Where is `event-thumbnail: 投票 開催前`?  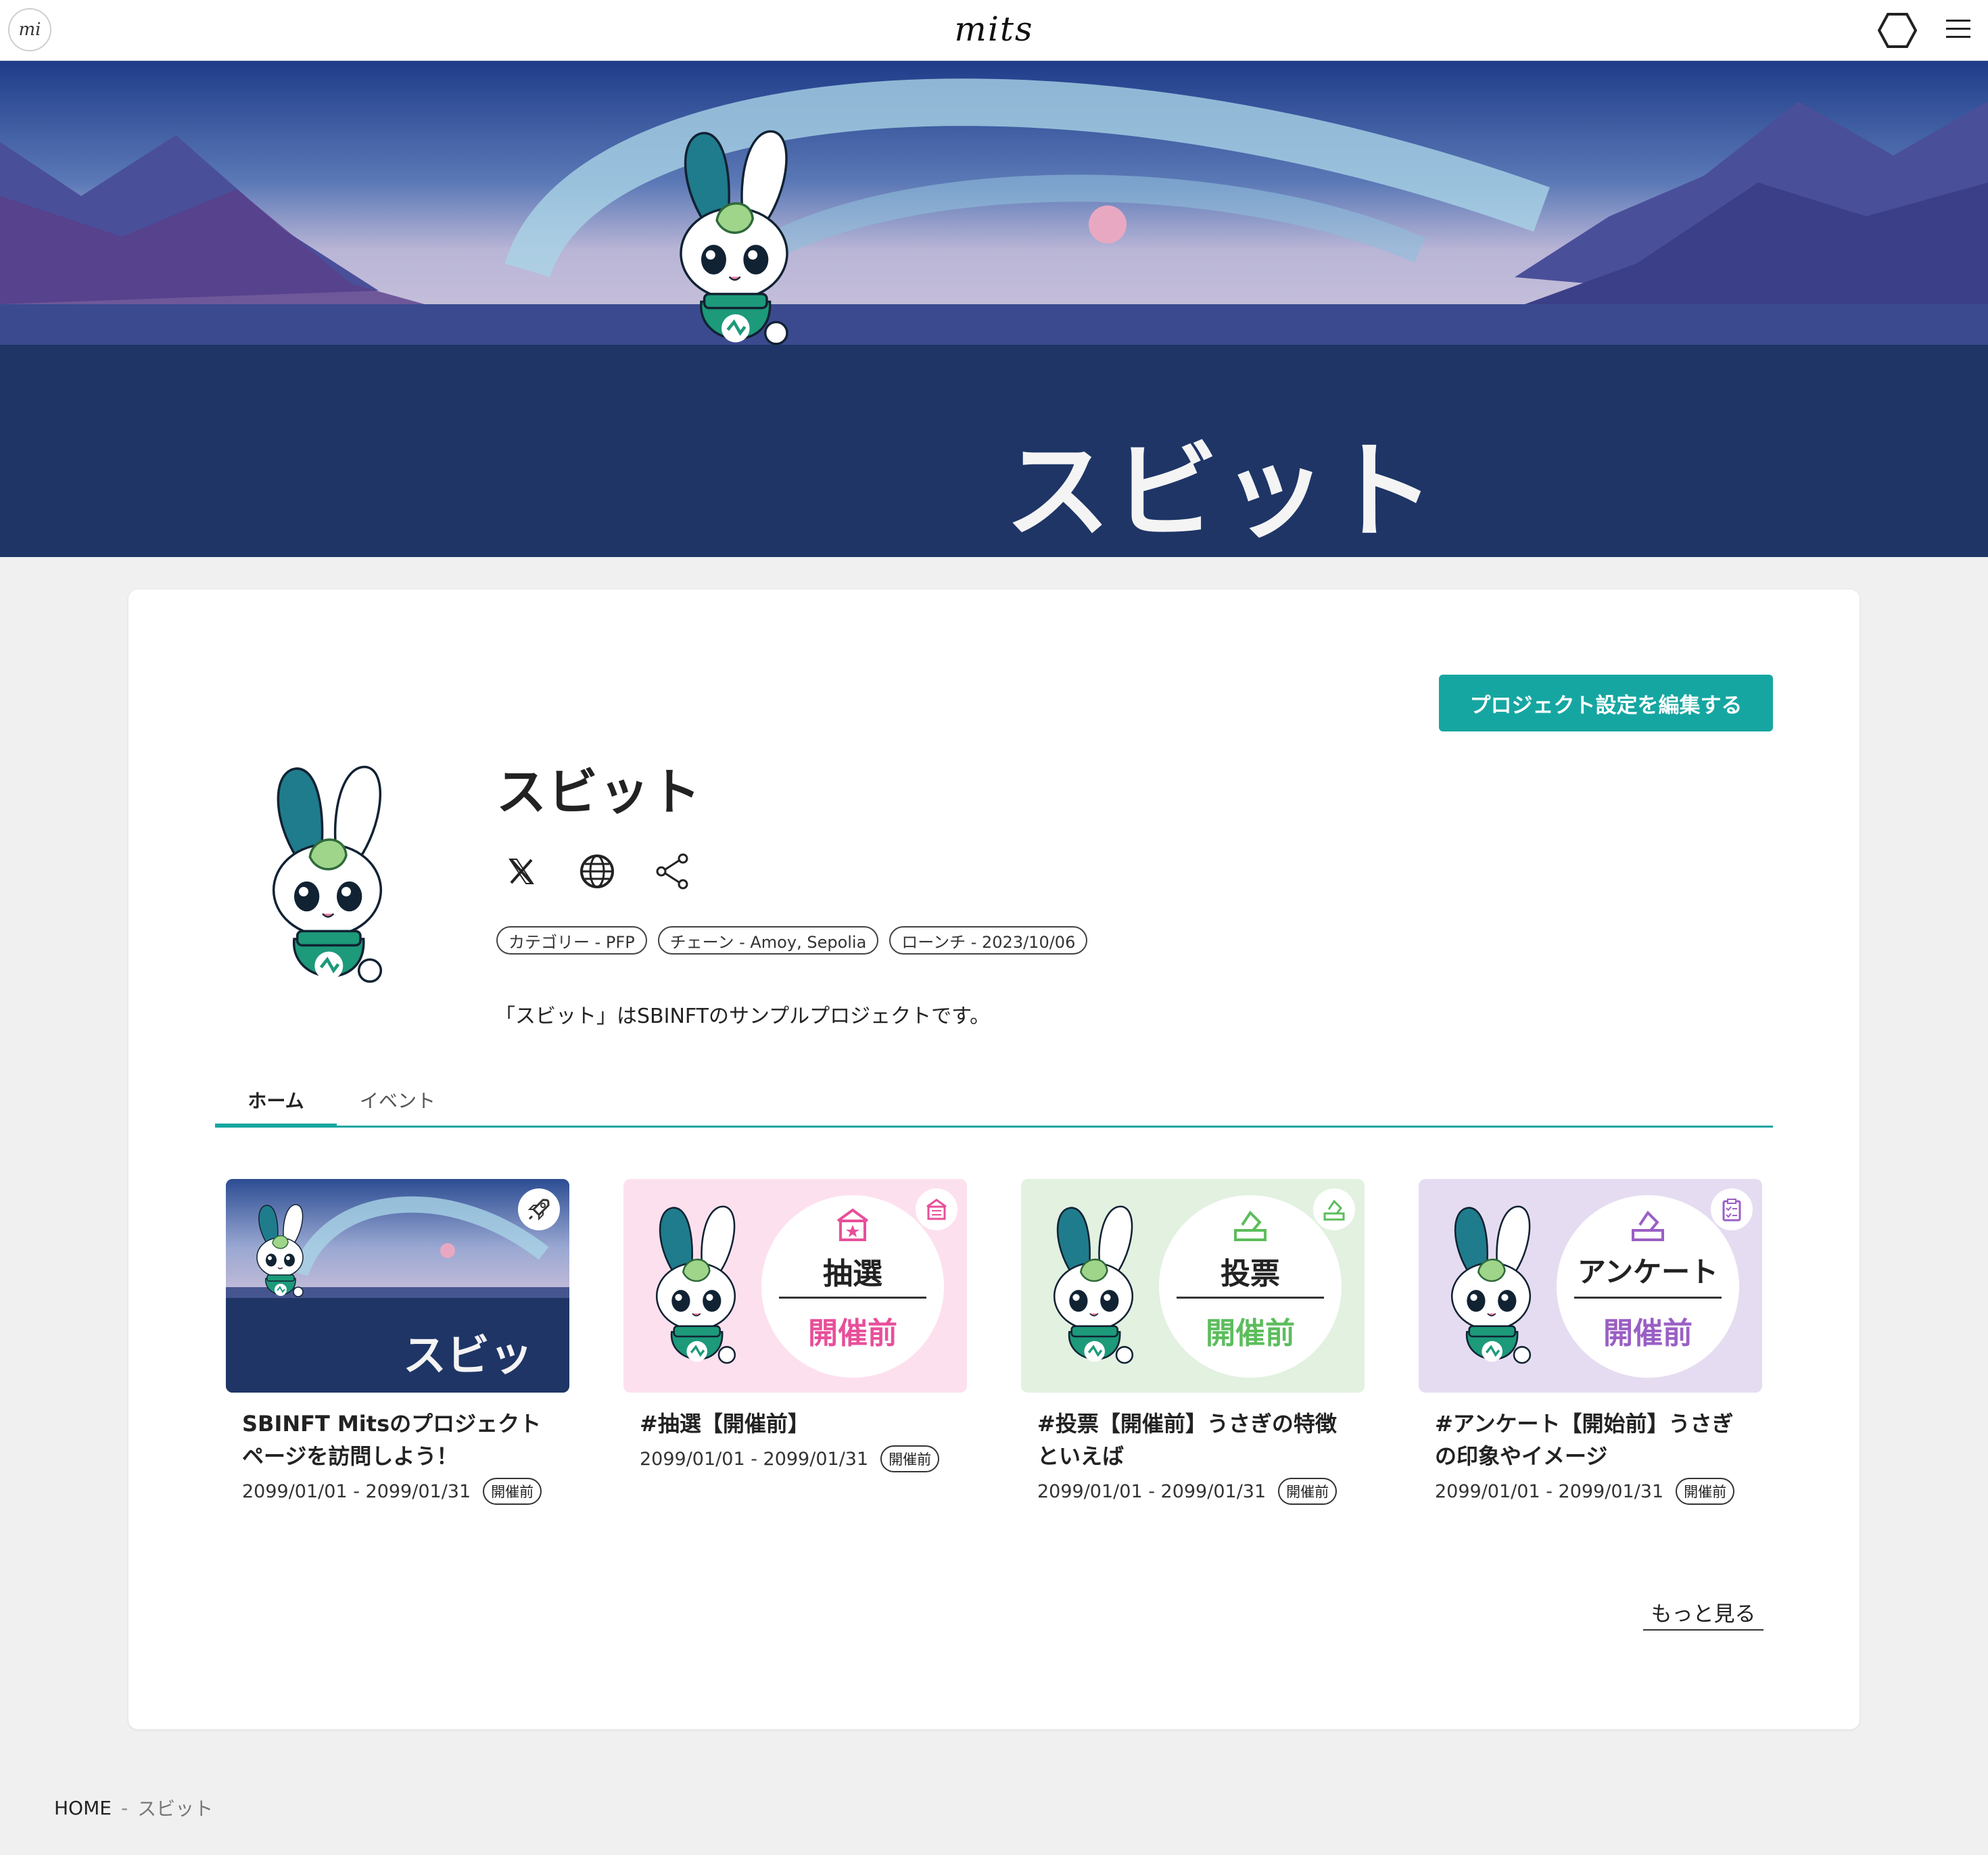 event-thumbnail: 投票 開催前 is located at coordinates (1193, 1286).